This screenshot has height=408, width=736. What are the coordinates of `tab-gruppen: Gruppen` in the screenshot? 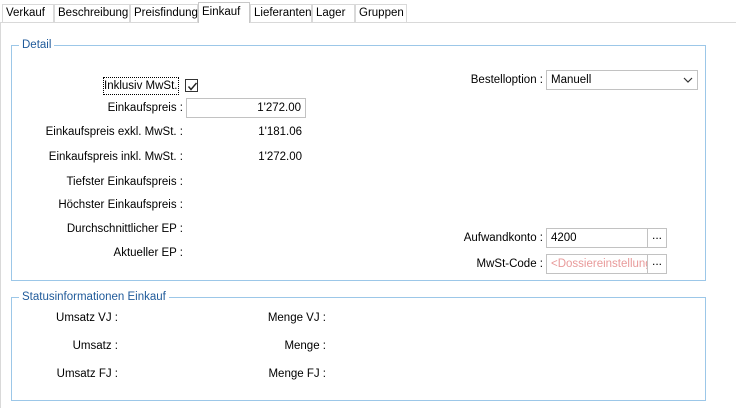 It's located at (381, 13).